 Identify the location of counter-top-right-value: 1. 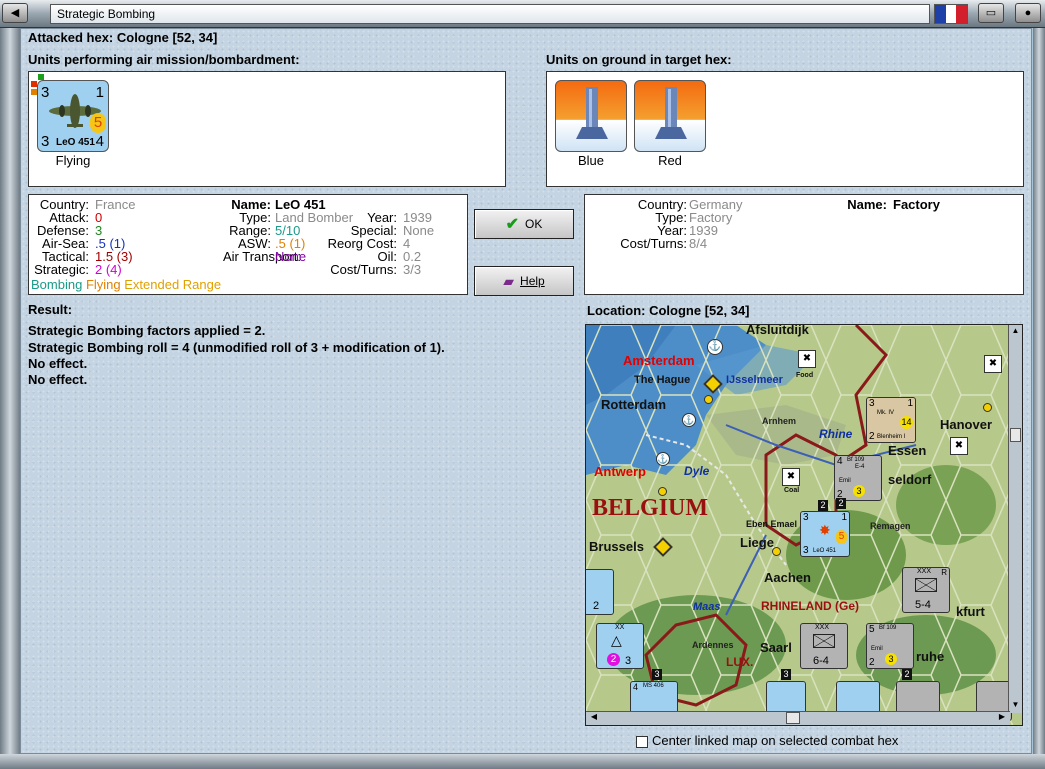
(844, 517).